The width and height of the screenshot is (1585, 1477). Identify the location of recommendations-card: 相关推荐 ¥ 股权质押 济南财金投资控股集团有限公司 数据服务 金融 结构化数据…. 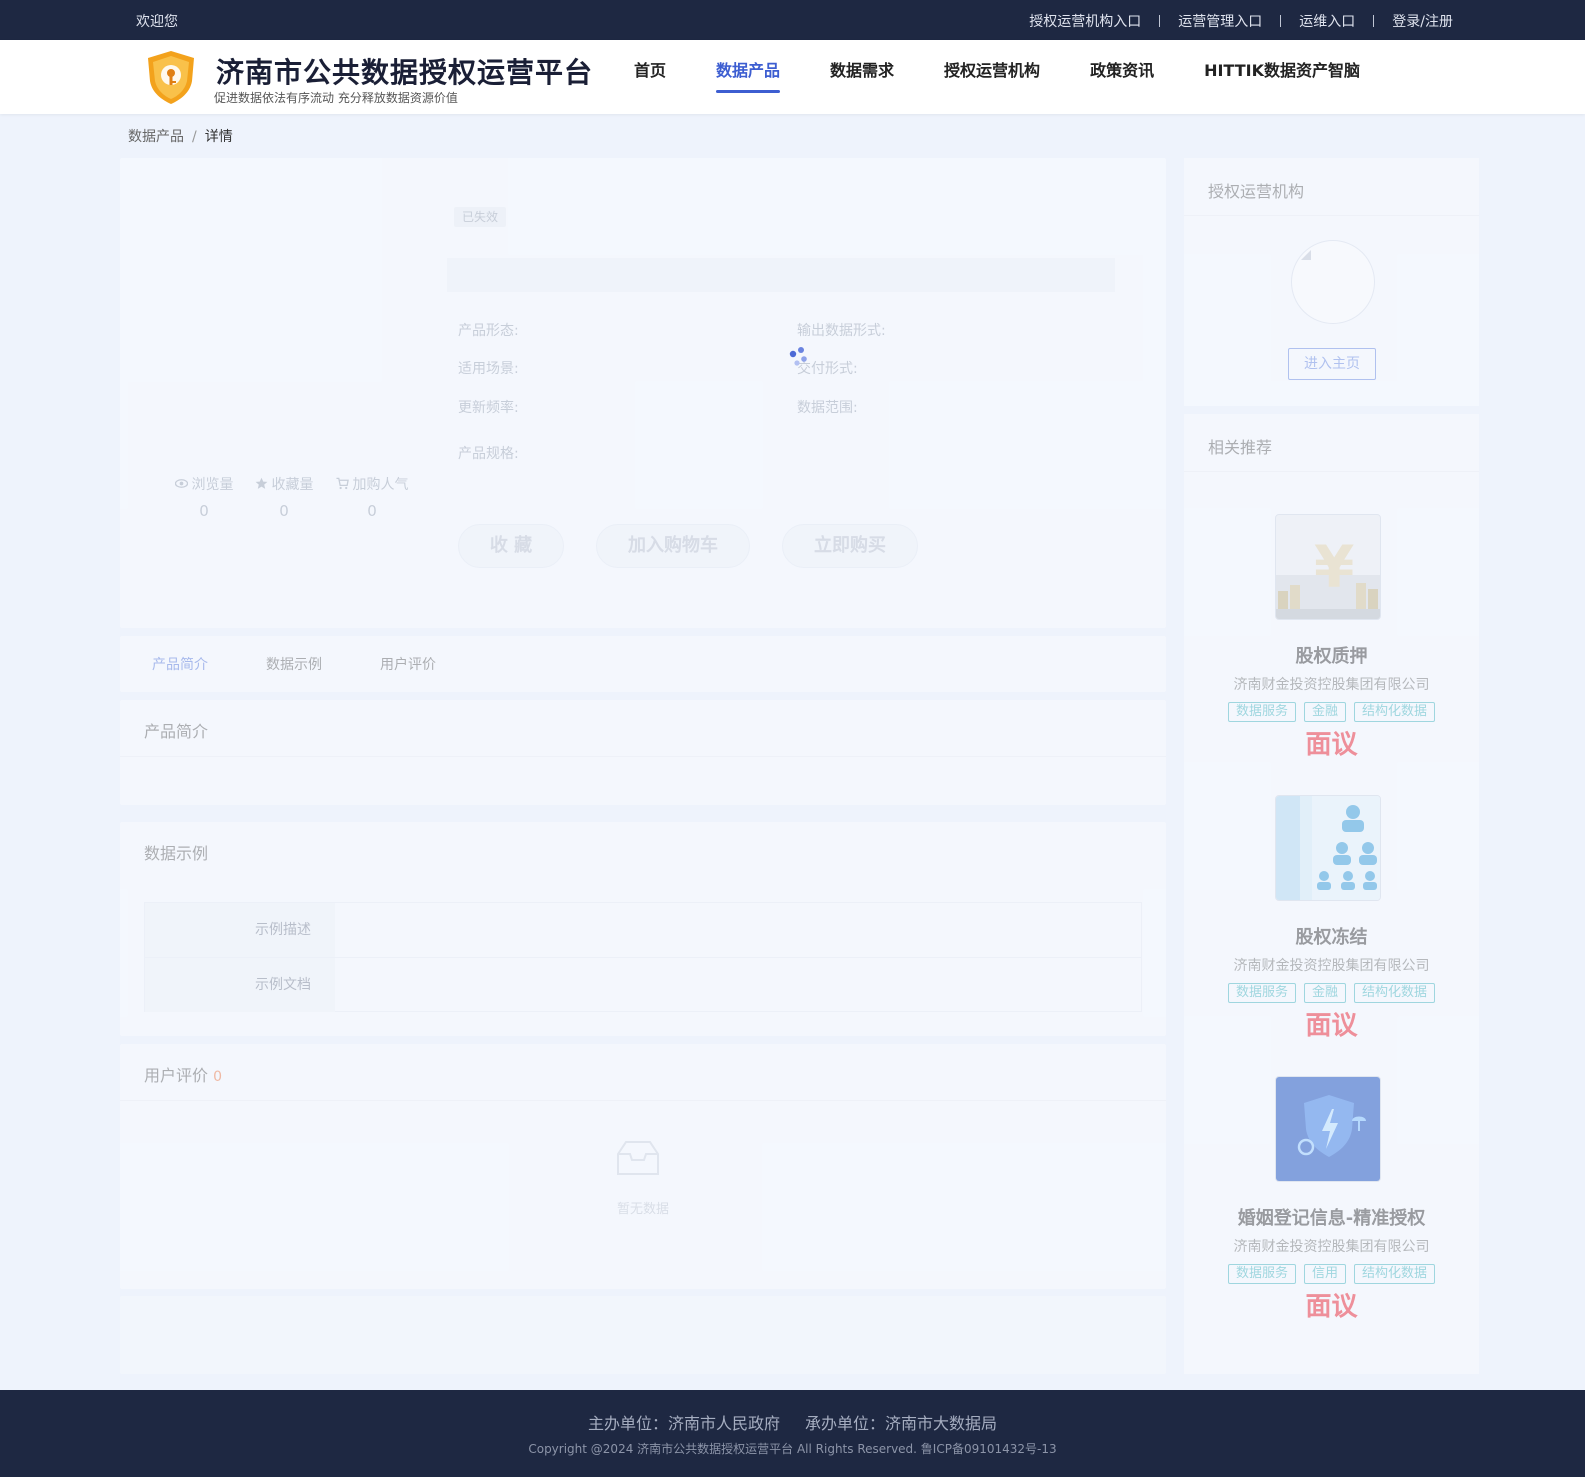
(1331, 894).